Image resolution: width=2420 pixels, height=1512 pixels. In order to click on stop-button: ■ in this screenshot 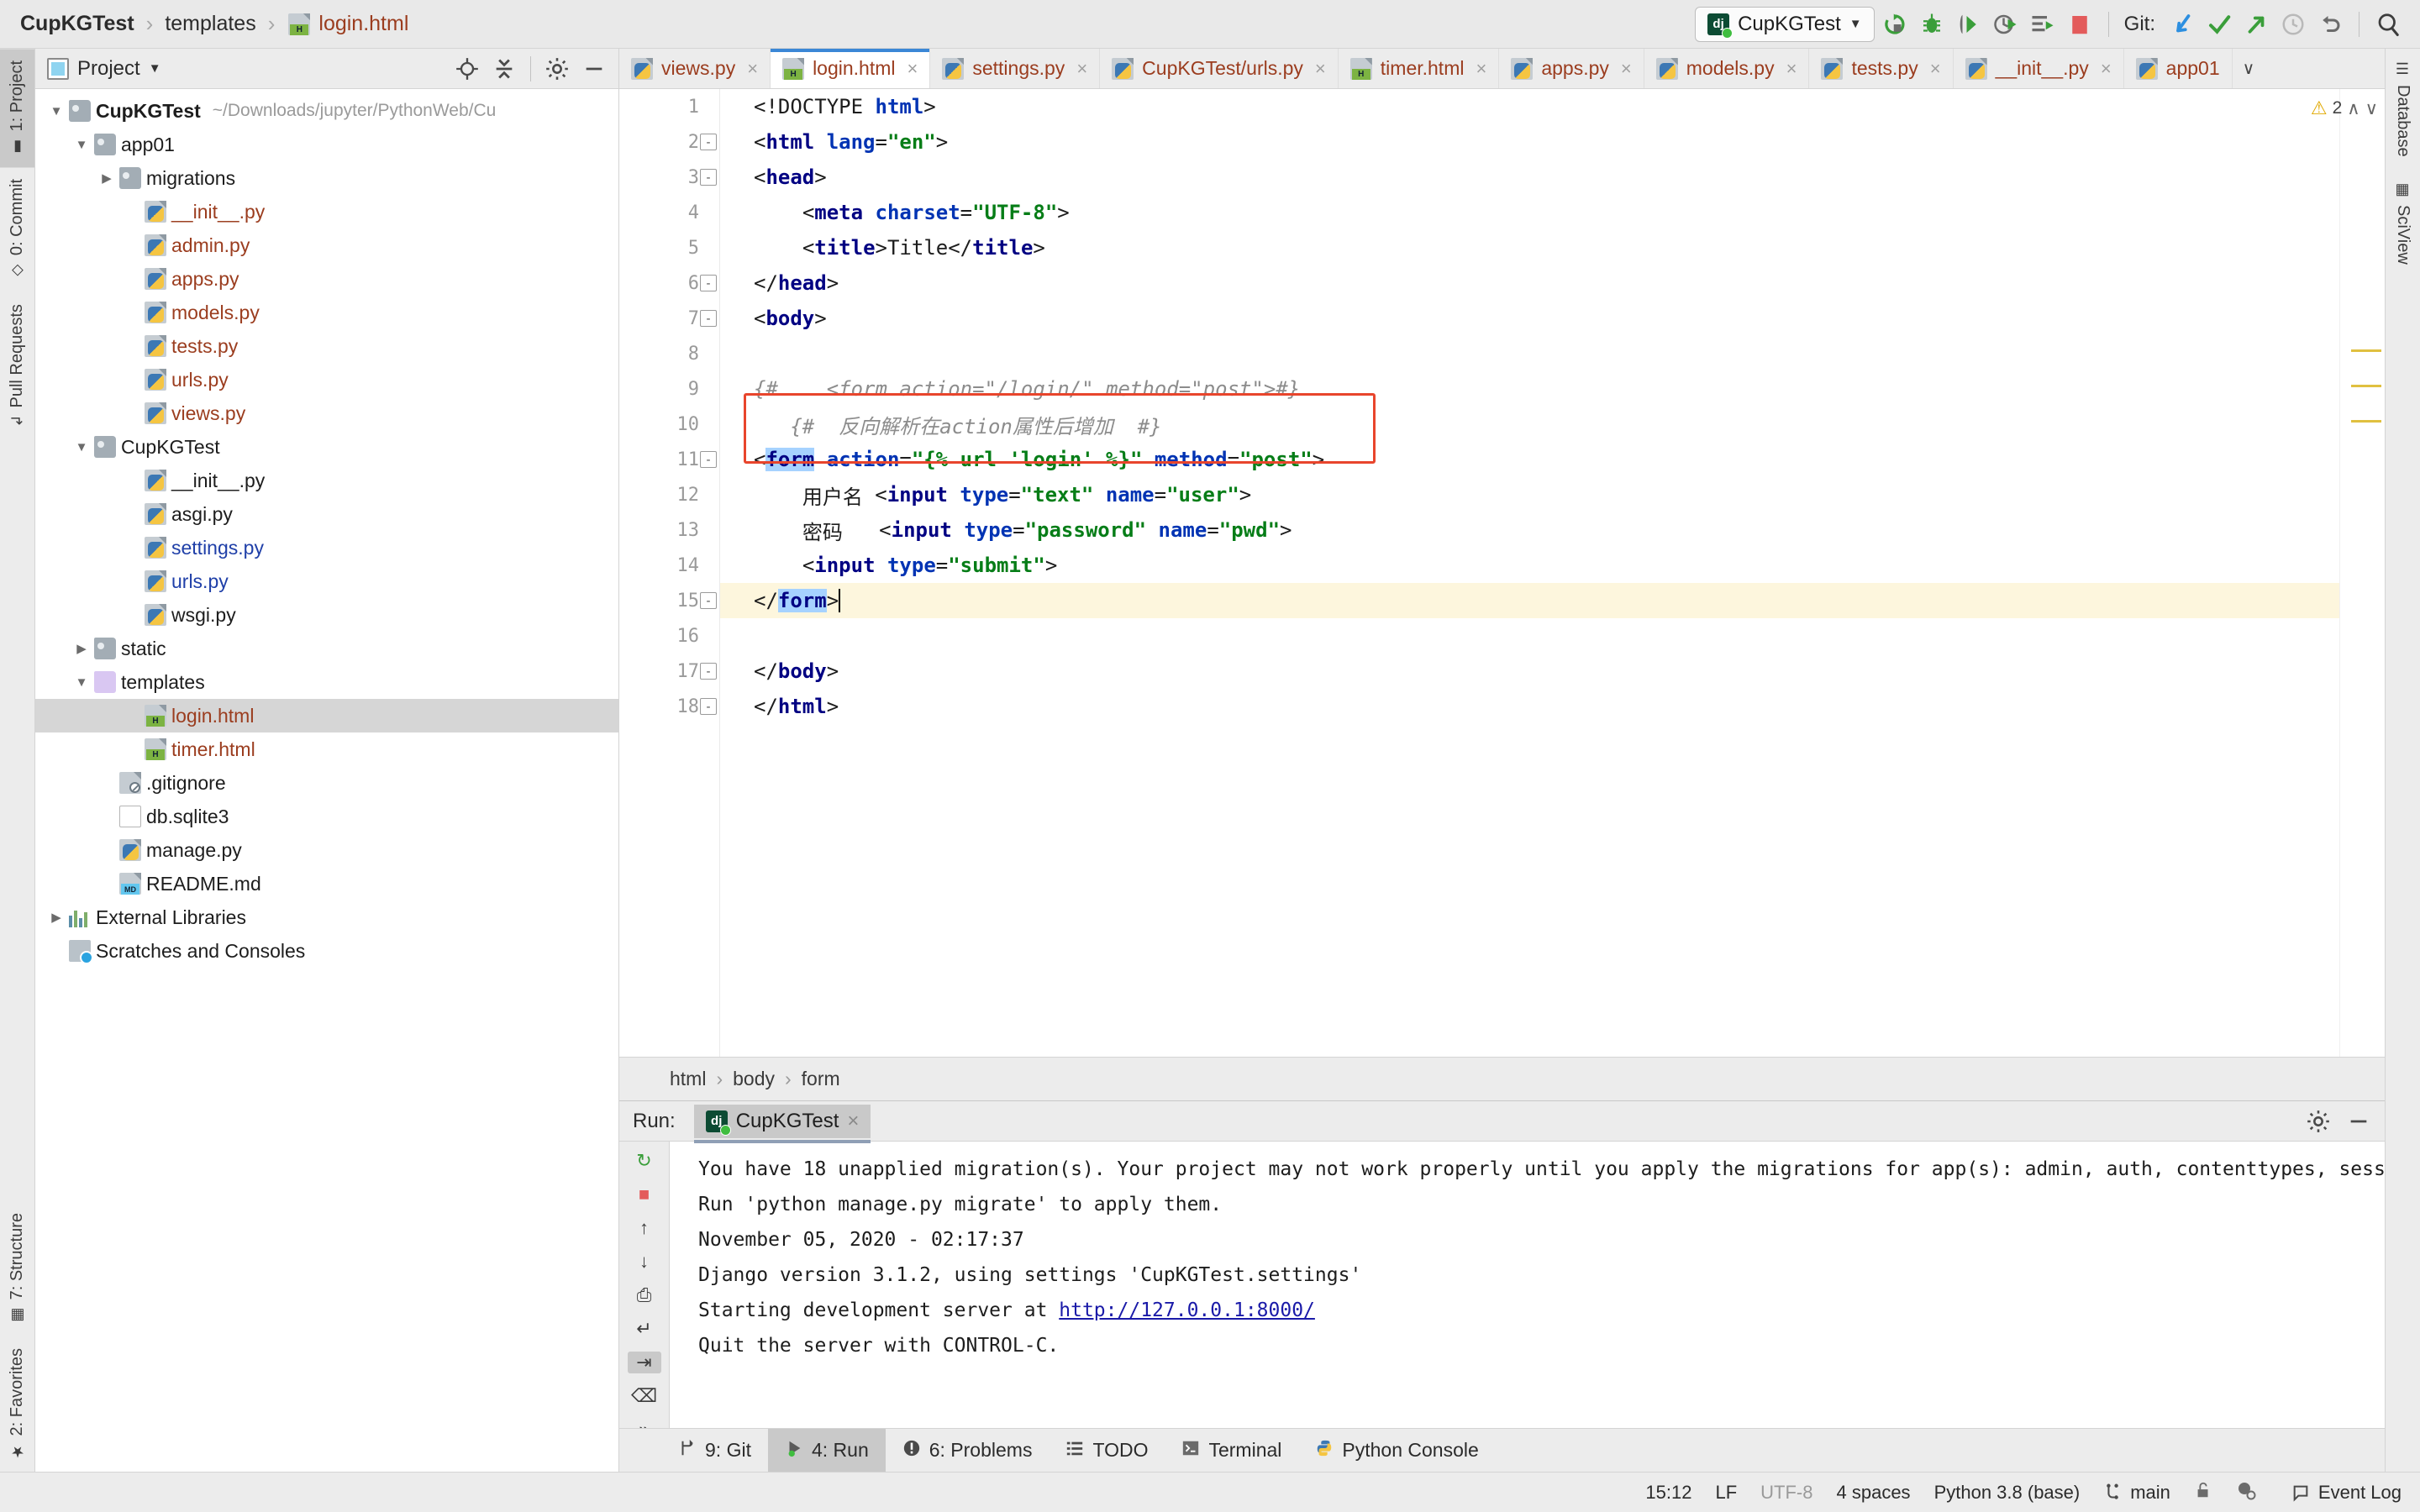, I will do `click(644, 1194)`.